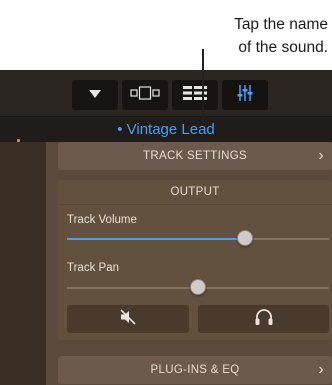  What do you see at coordinates (281, 24) in the screenshot?
I see `callout-line-1: Tap the name` at bounding box center [281, 24].